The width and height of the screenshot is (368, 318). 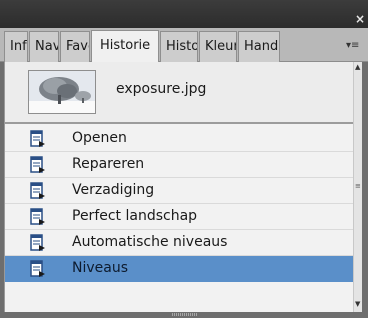 I want to click on tab-navigator: Navigator, so click(x=44, y=46).